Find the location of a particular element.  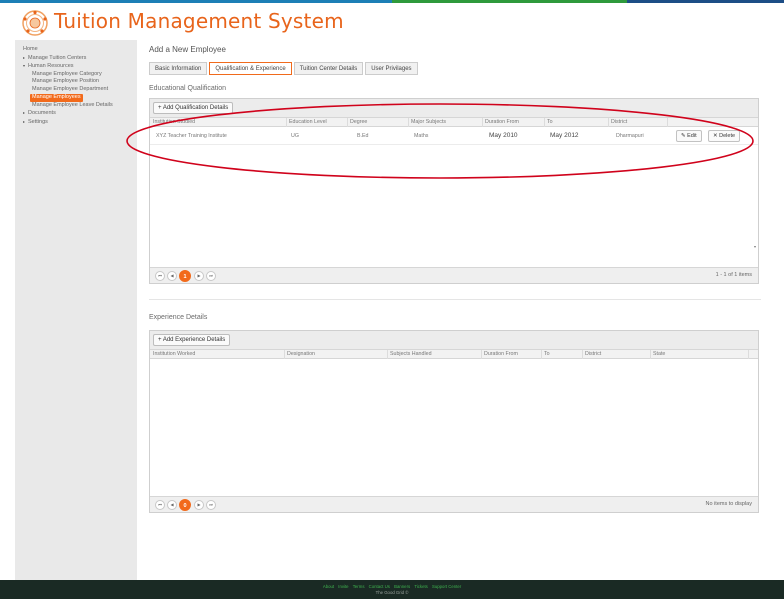

sidebar-item-home: Home is located at coordinates (80, 50).